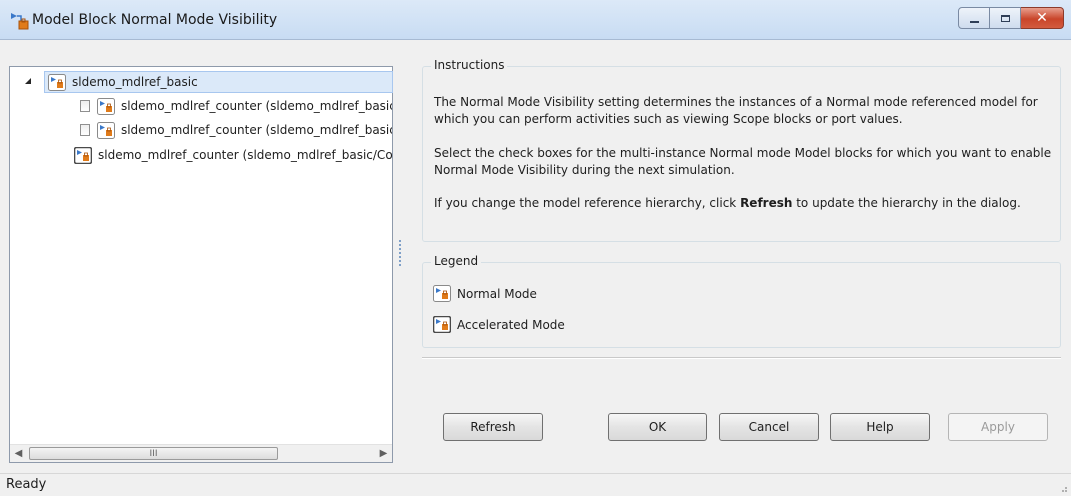 The height and width of the screenshot is (496, 1071). What do you see at coordinates (155, 20) in the screenshot?
I see `window-title: Model Block Normal Mode Visibility` at bounding box center [155, 20].